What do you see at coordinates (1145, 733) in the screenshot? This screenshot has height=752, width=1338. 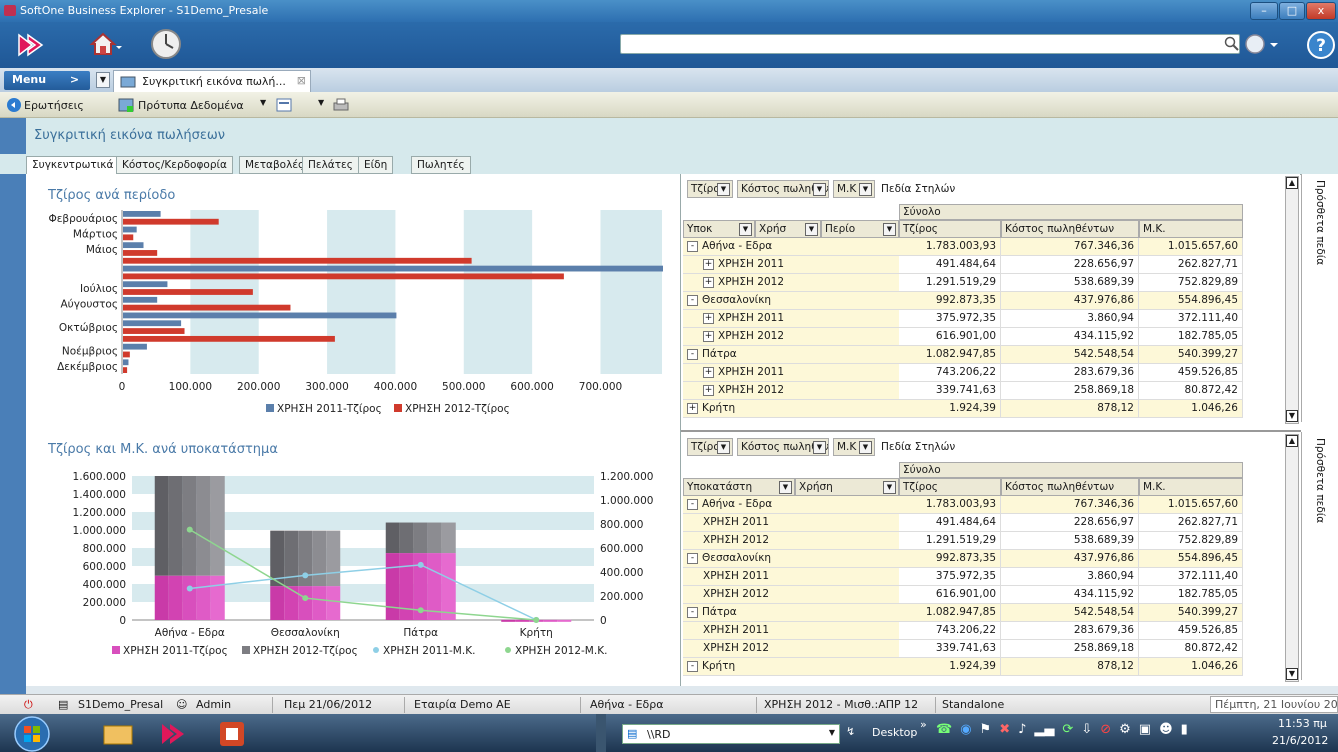 I see `tray-device-icon: ▣` at bounding box center [1145, 733].